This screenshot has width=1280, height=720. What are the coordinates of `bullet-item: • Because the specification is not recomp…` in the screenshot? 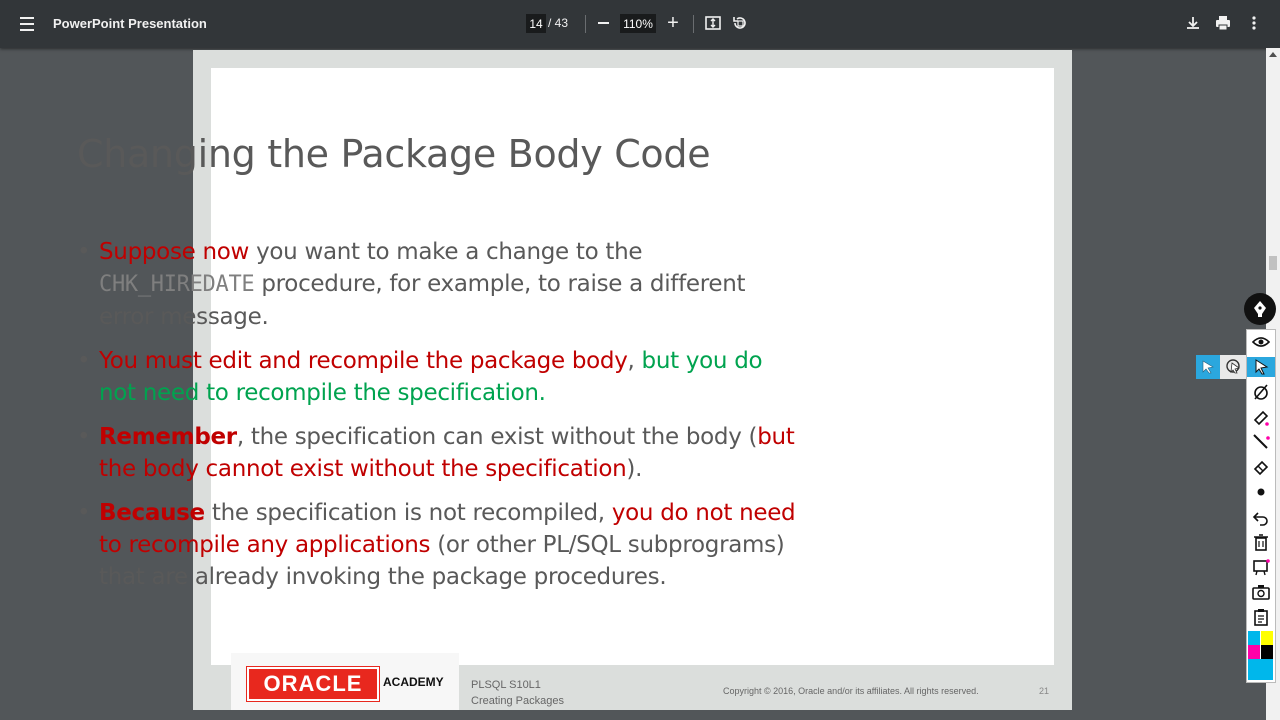 It's located at (437, 545).